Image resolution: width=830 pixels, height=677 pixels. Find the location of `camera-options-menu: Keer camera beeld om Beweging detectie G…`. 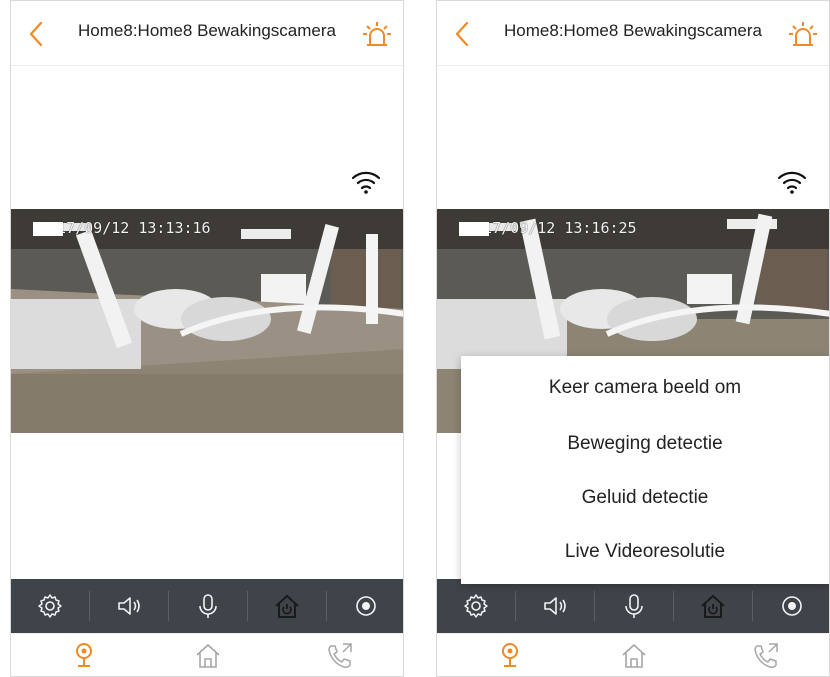

camera-options-menu: Keer camera beeld om Beweging detectie G… is located at coordinates (645, 470).